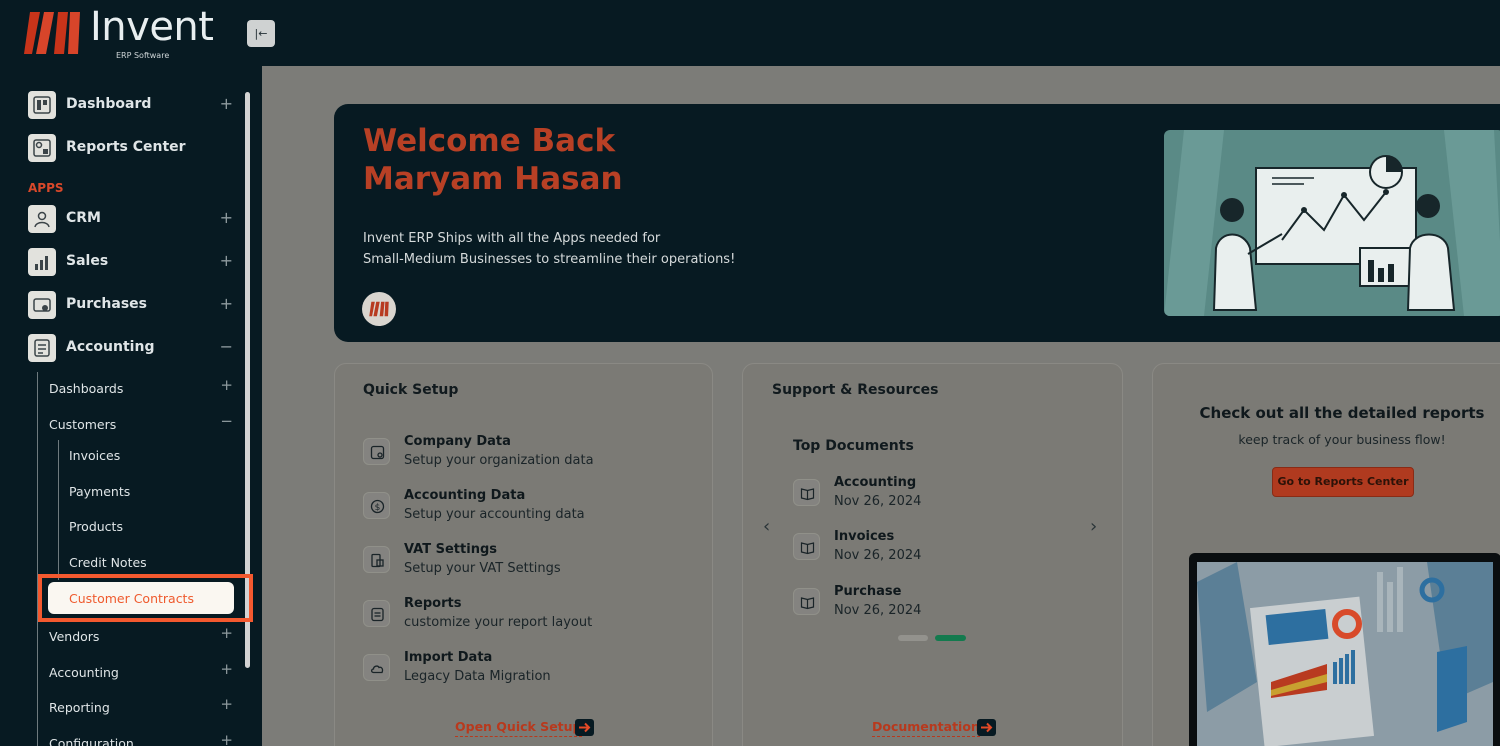 The image size is (1500, 746). Describe the element at coordinates (450, 549) in the screenshot. I see `quick-setup-item-title: VAT Settings` at that location.